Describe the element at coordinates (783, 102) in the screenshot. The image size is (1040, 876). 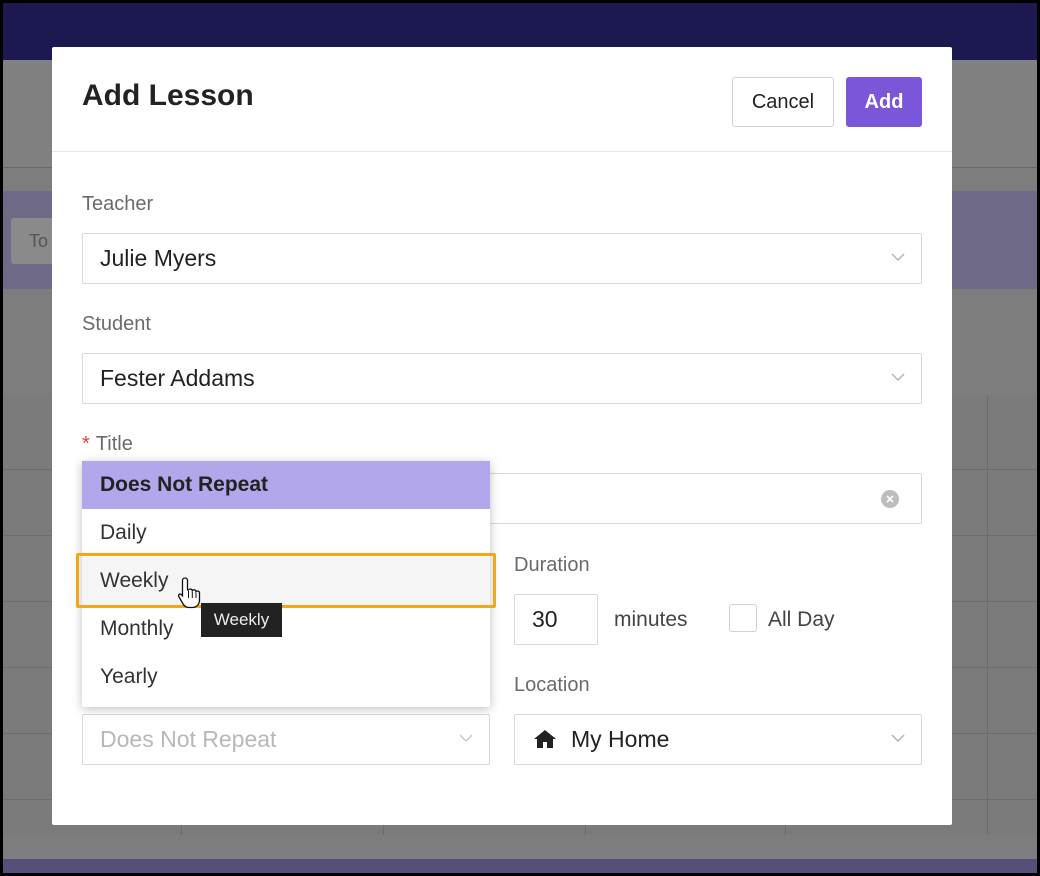
I see `cancel-button: Cancel` at that location.